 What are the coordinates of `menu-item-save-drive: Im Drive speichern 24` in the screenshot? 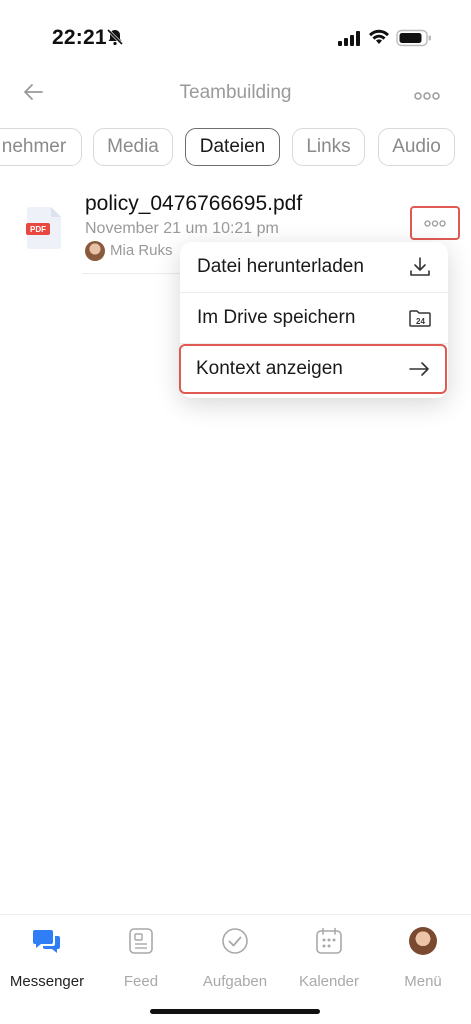 It's located at (314, 318).